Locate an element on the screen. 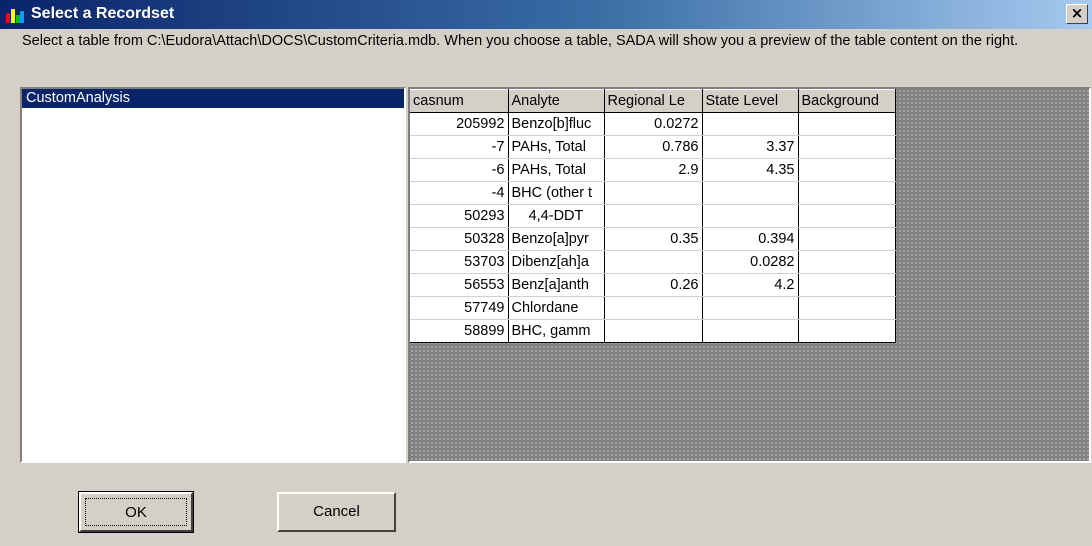  cell-analyte: Benzo[a]pyr is located at coordinates (556, 239).